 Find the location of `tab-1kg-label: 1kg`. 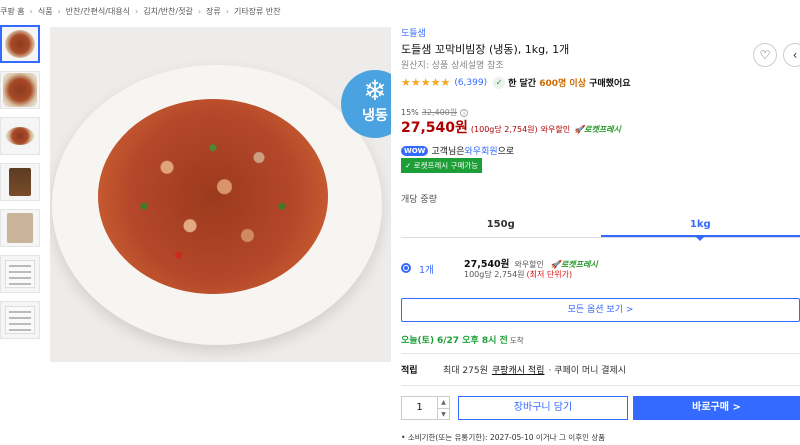

tab-1kg-label: 1kg is located at coordinates (700, 224).